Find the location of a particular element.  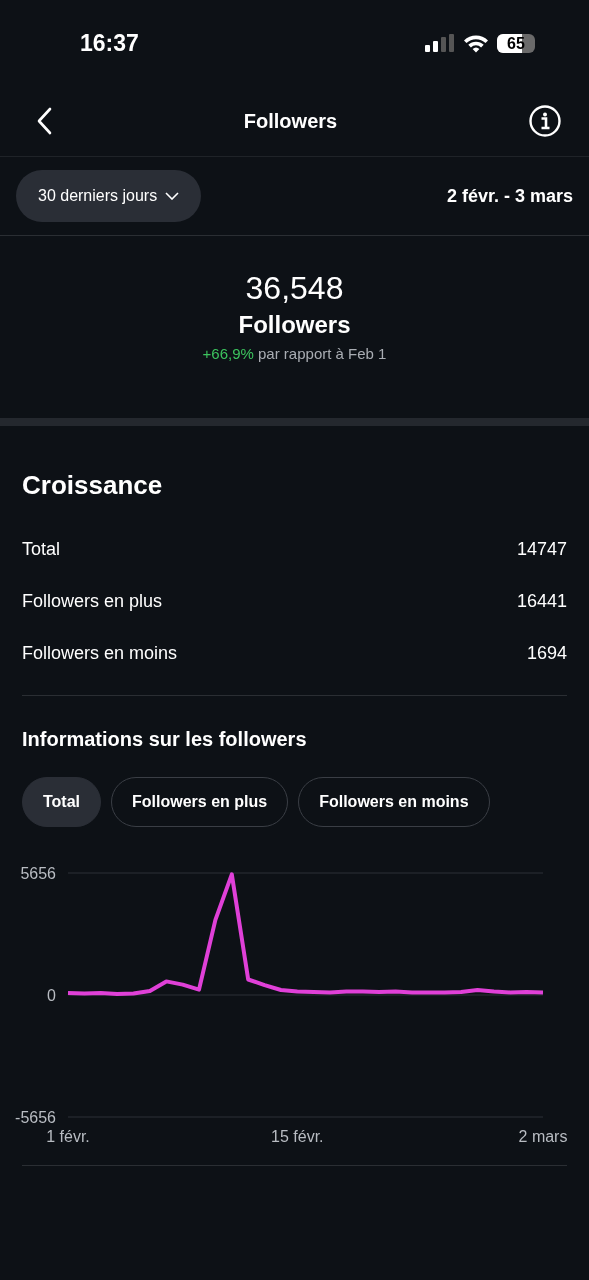

page-title: Followers is located at coordinates (290, 121).